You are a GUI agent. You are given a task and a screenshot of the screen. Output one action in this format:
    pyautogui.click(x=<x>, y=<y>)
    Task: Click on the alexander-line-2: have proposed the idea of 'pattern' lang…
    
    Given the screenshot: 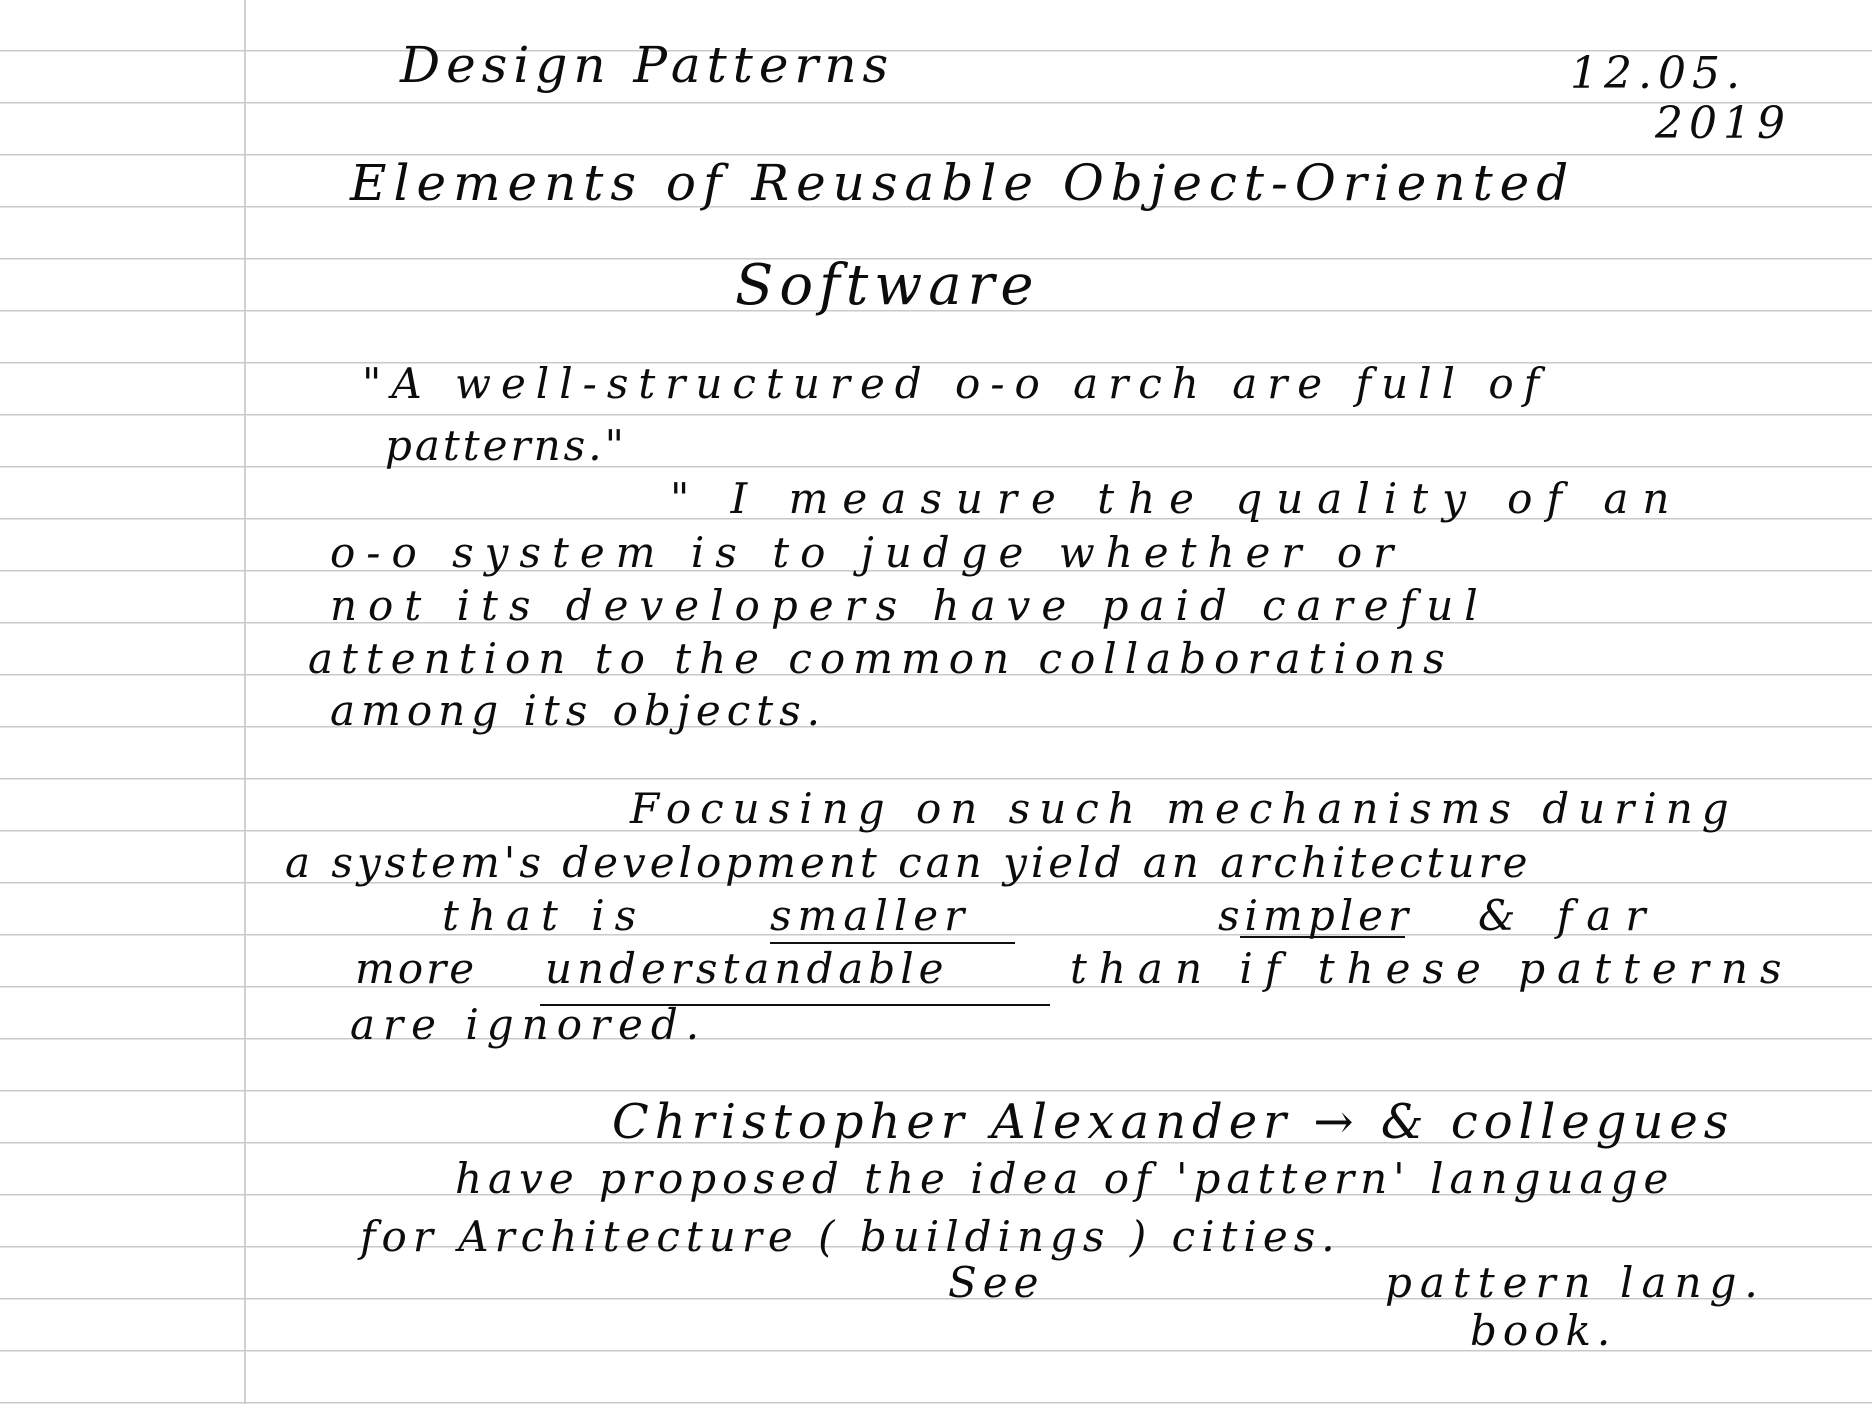 What is the action you would take?
    pyautogui.click(x=1065, y=1178)
    